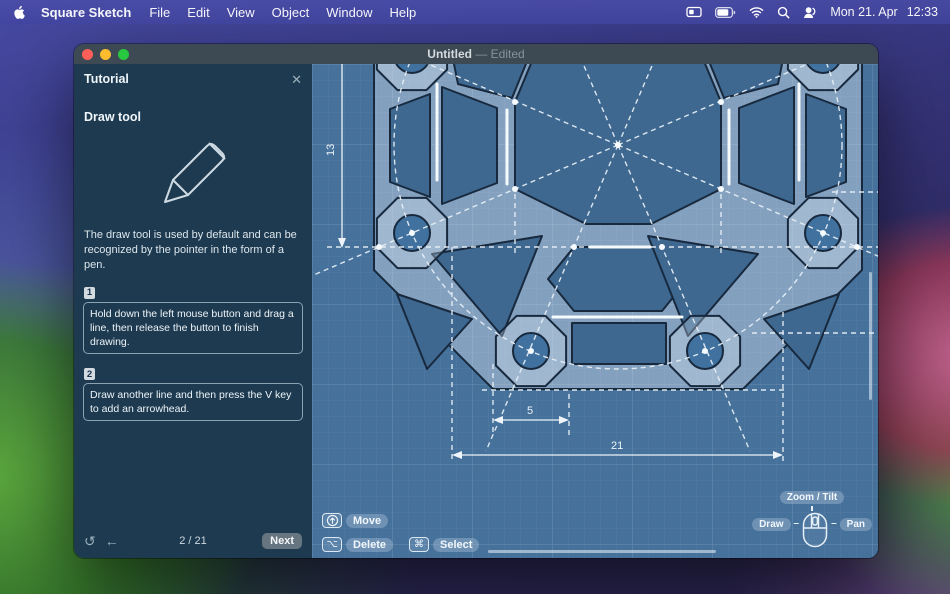 The height and width of the screenshot is (594, 950). I want to click on wifi-icon, so click(756, 12).